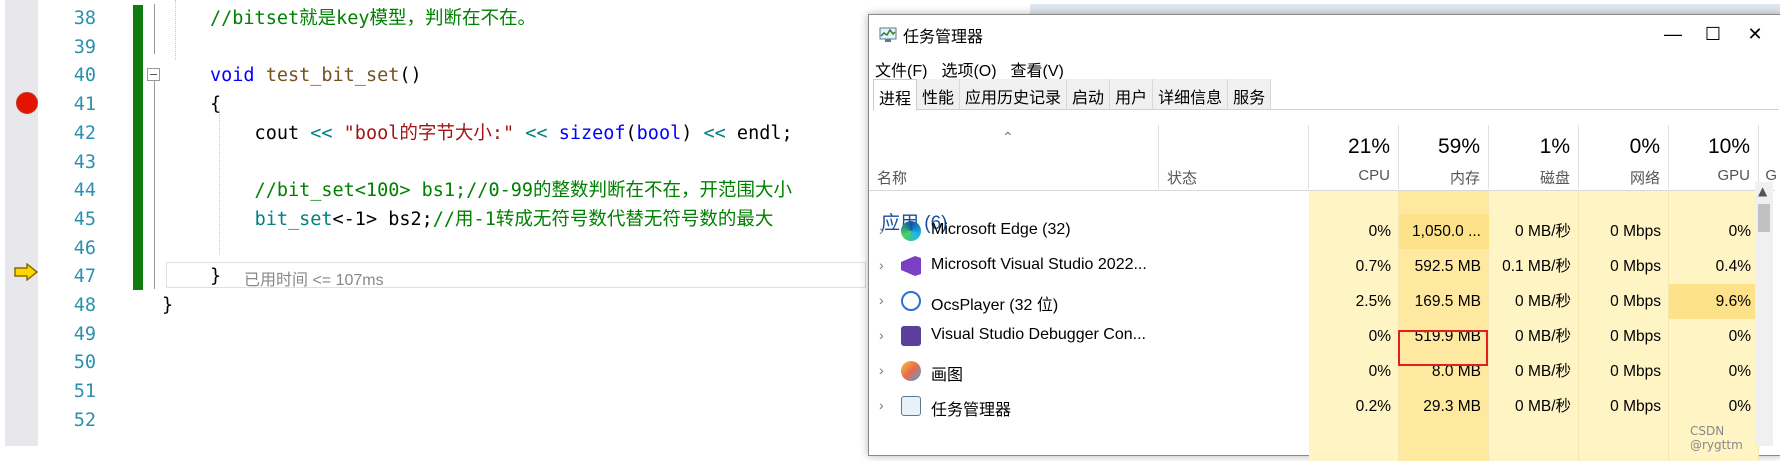 The width and height of the screenshot is (1780, 461). I want to click on line-number: 46, so click(84, 248).